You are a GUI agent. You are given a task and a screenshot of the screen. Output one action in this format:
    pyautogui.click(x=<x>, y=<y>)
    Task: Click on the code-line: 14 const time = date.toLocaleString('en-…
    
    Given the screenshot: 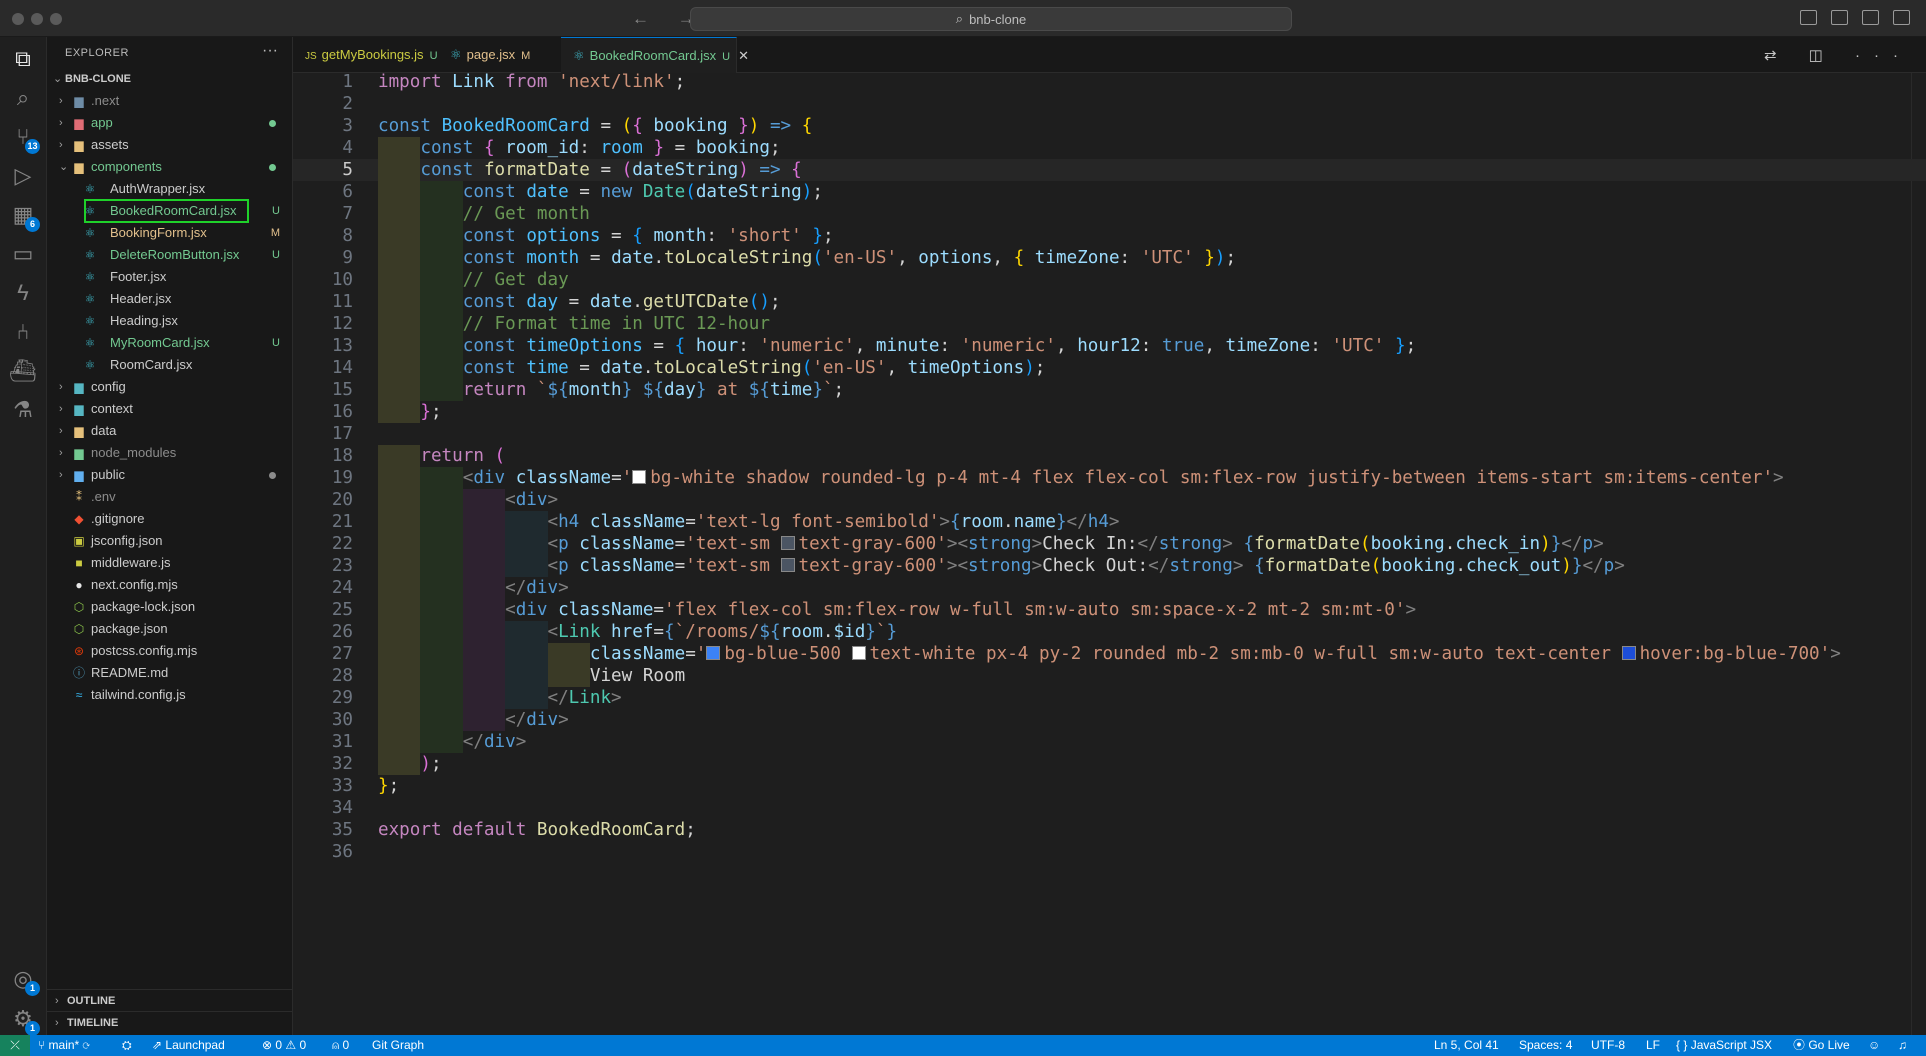 What is the action you would take?
    pyautogui.click(x=1109, y=368)
    